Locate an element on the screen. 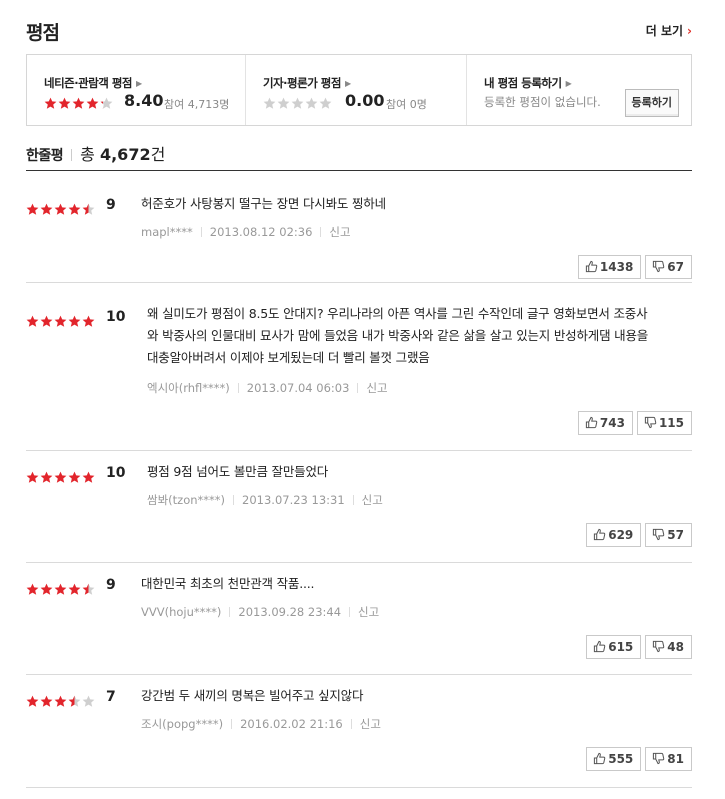  dislike-count: 67 is located at coordinates (675, 267).